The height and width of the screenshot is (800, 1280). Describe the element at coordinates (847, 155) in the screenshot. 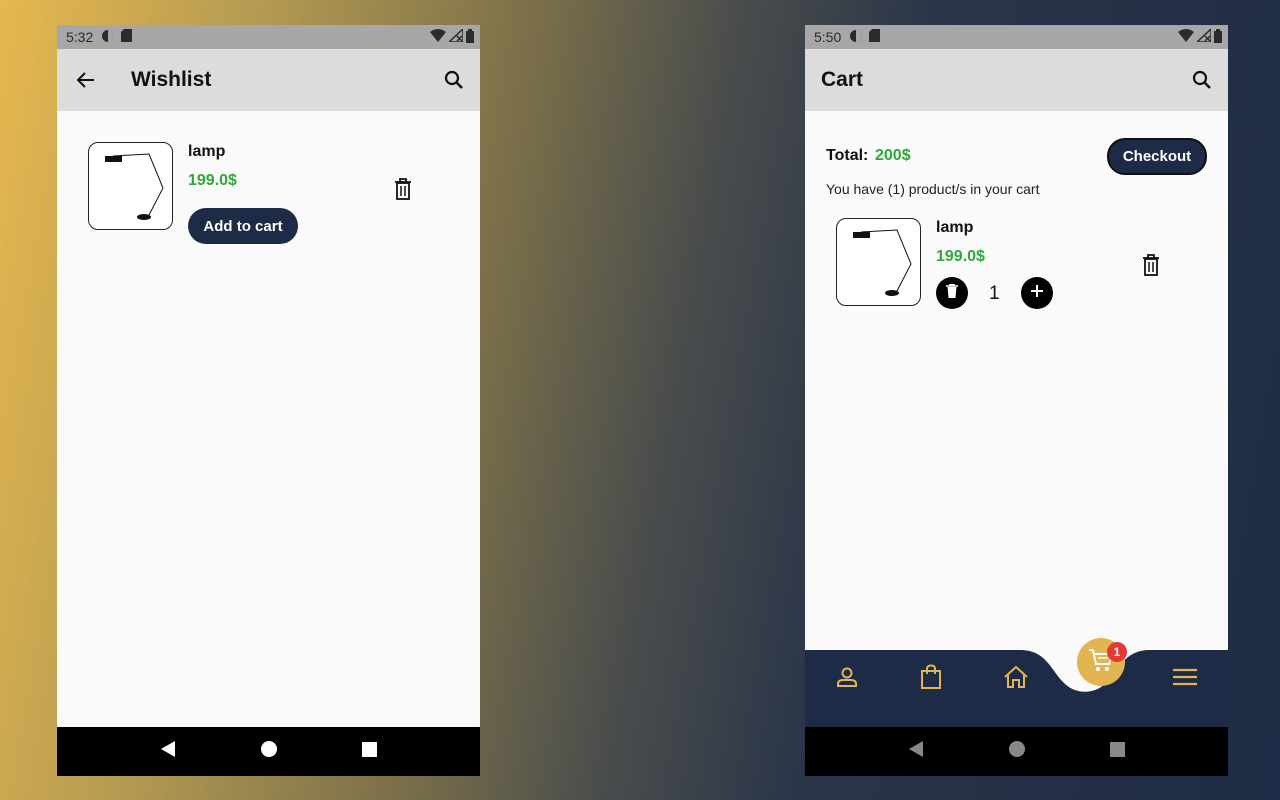

I see `total-label: Total:` at that location.